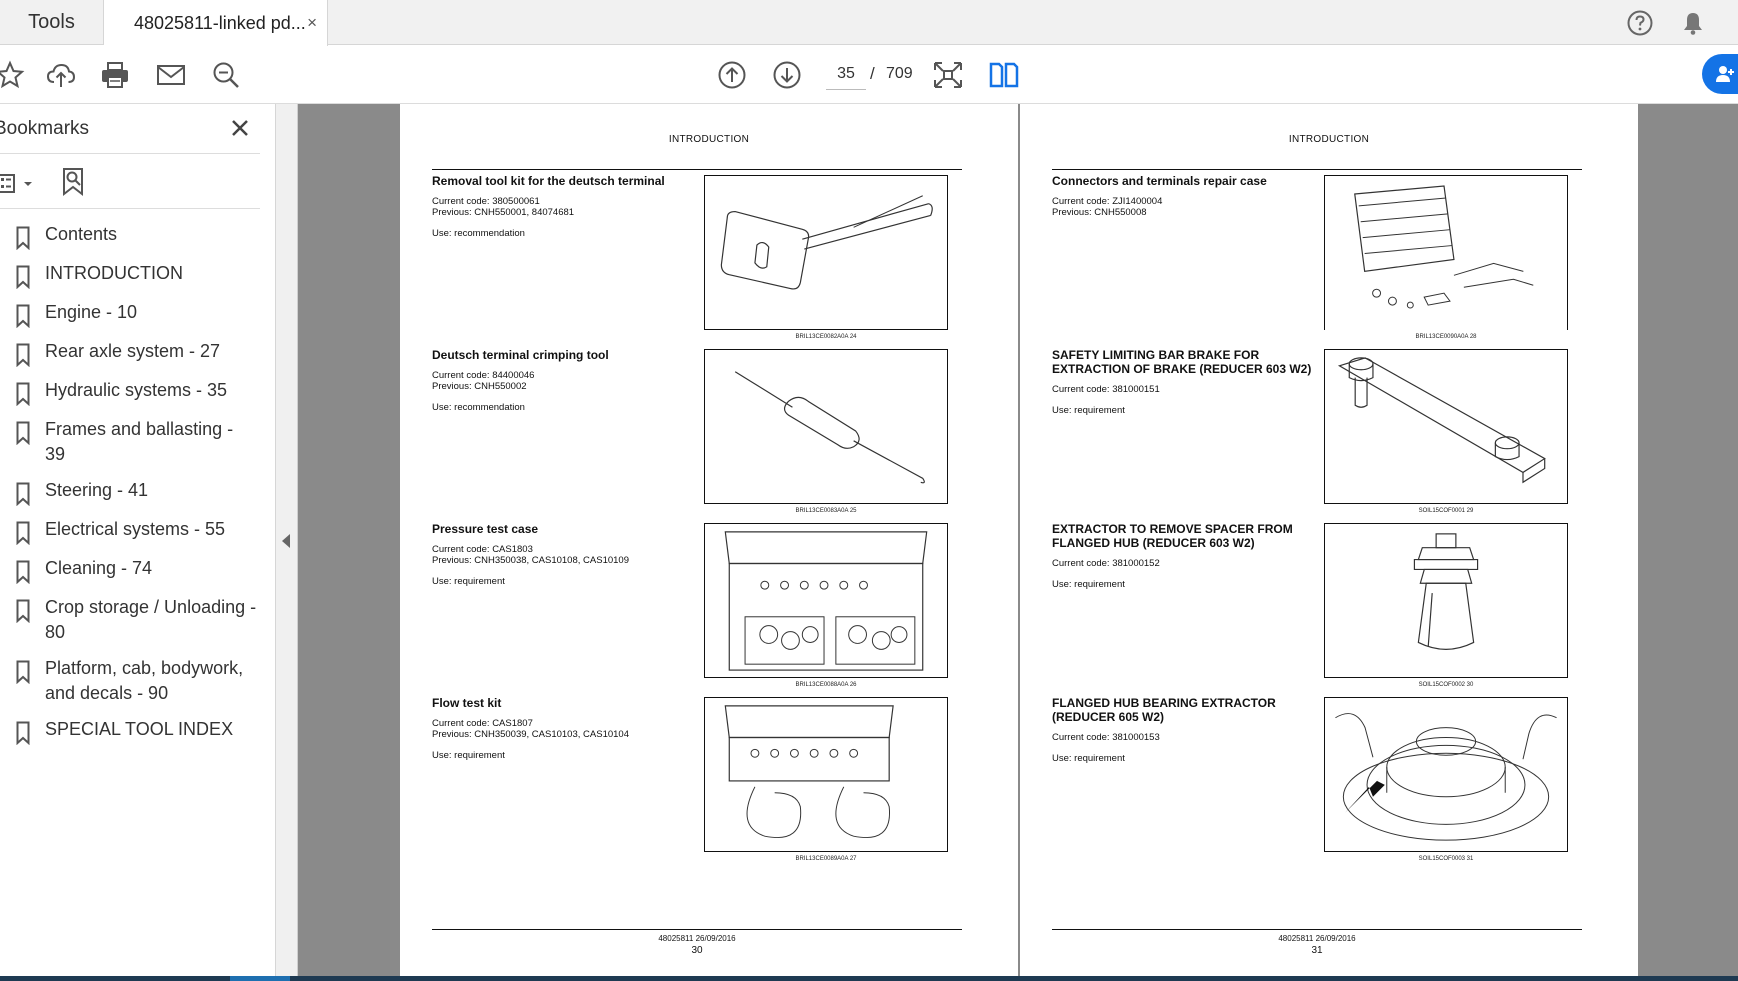  I want to click on tool-current-code: Current code: ZJI1400004, so click(1107, 201).